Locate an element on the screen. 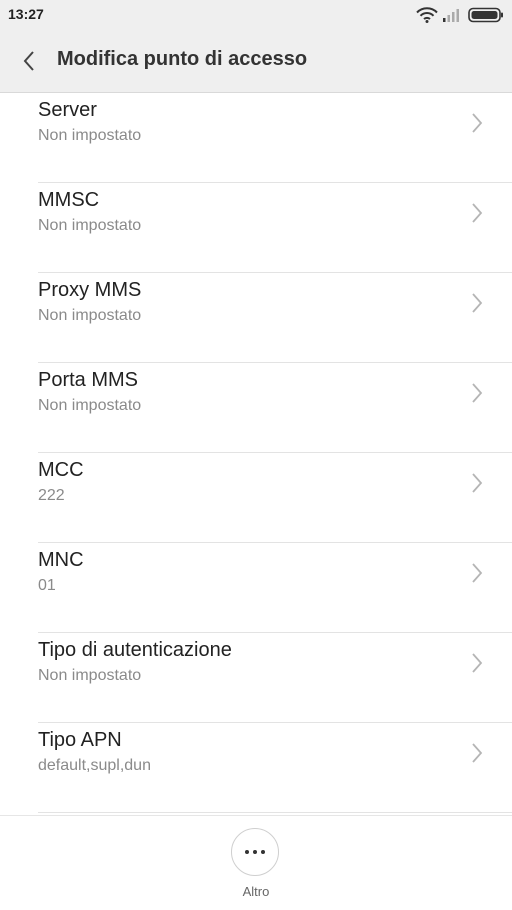  setting-row-auth-type: Tipo di autenticazione Non impostato is located at coordinates (256, 678).